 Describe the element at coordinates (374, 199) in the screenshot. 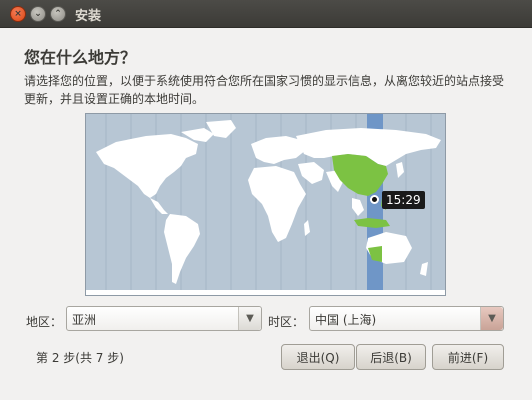

I see `location-marker` at that location.